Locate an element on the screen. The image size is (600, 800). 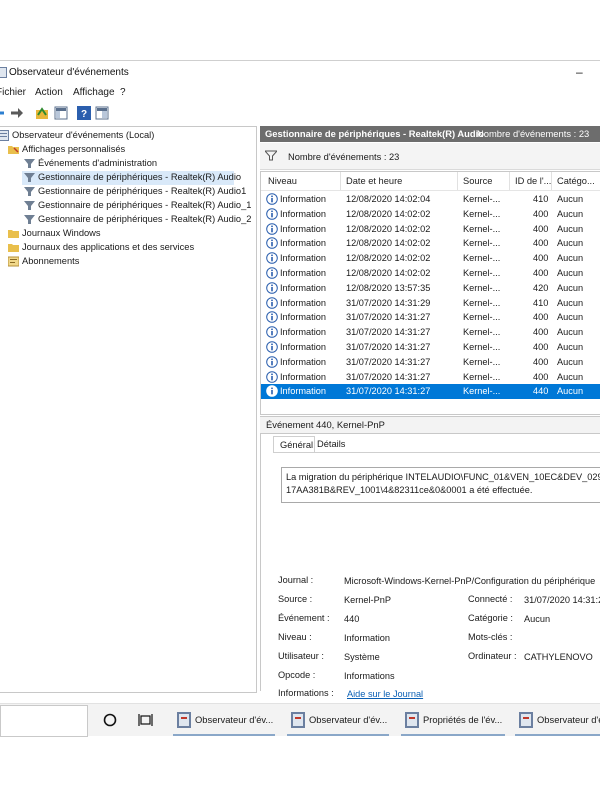
tab-details: Détails is located at coordinates (331, 444).